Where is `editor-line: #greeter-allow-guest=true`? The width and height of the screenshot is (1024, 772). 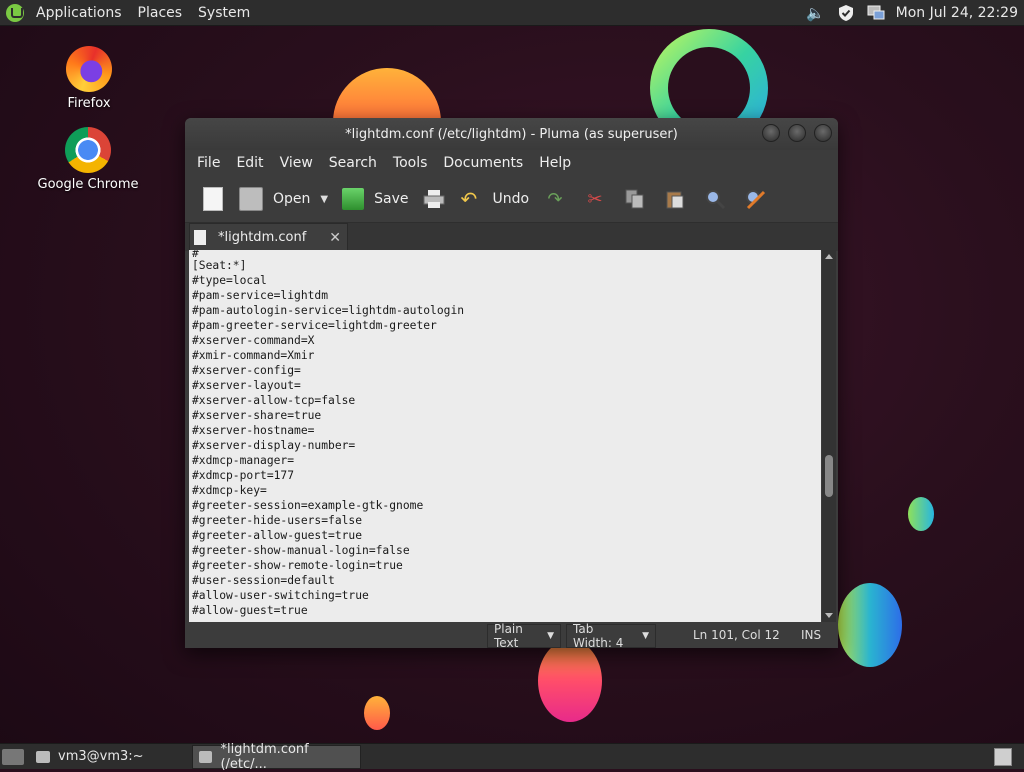
editor-line: #greeter-allow-guest=true is located at coordinates (506, 535).